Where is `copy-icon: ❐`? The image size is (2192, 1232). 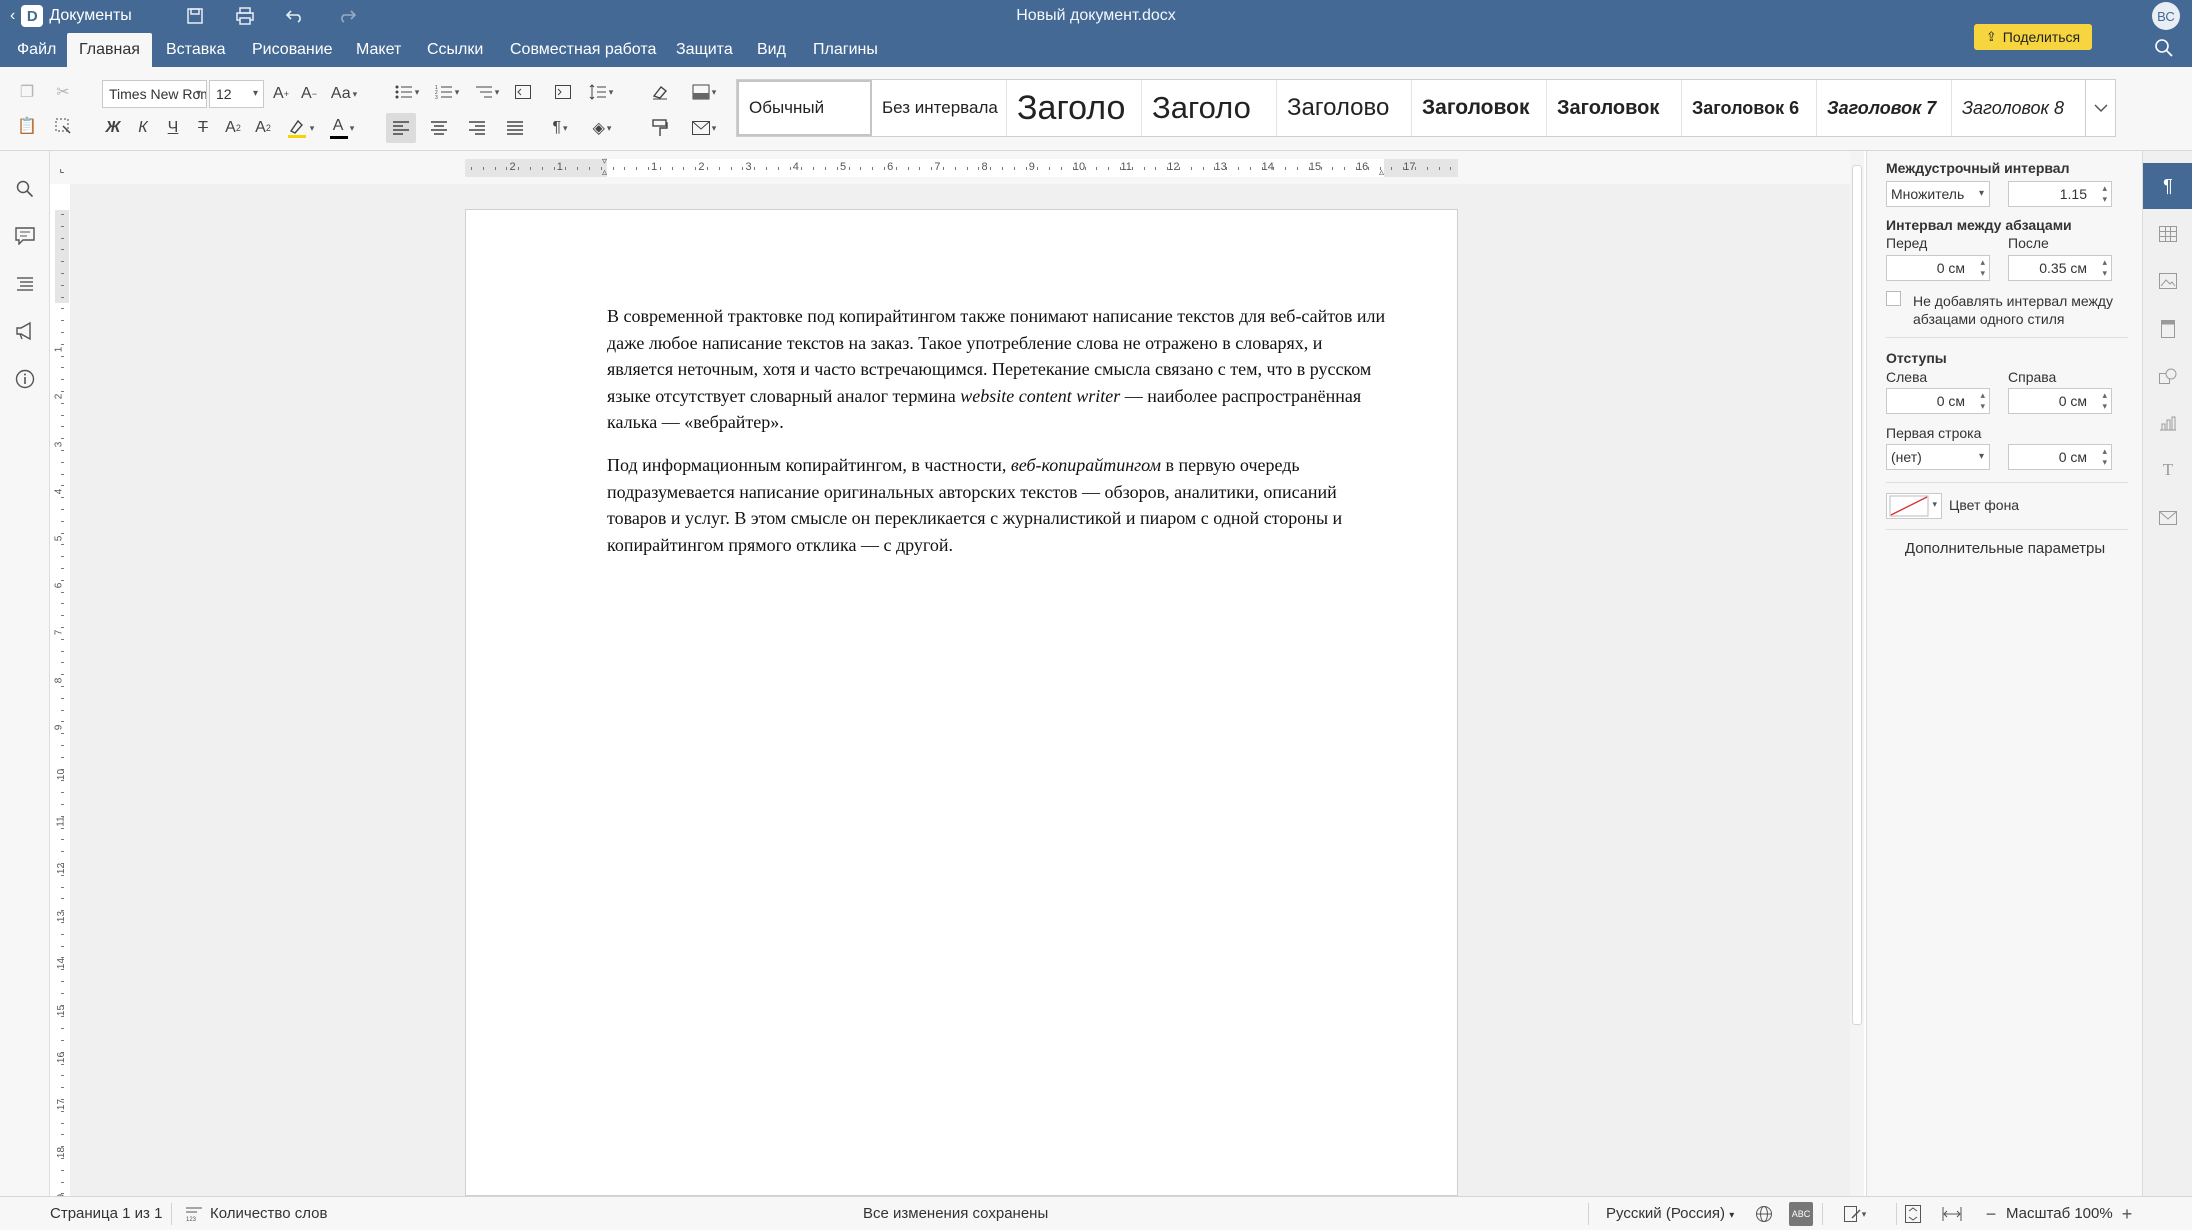
copy-icon: ❐ is located at coordinates (27, 92).